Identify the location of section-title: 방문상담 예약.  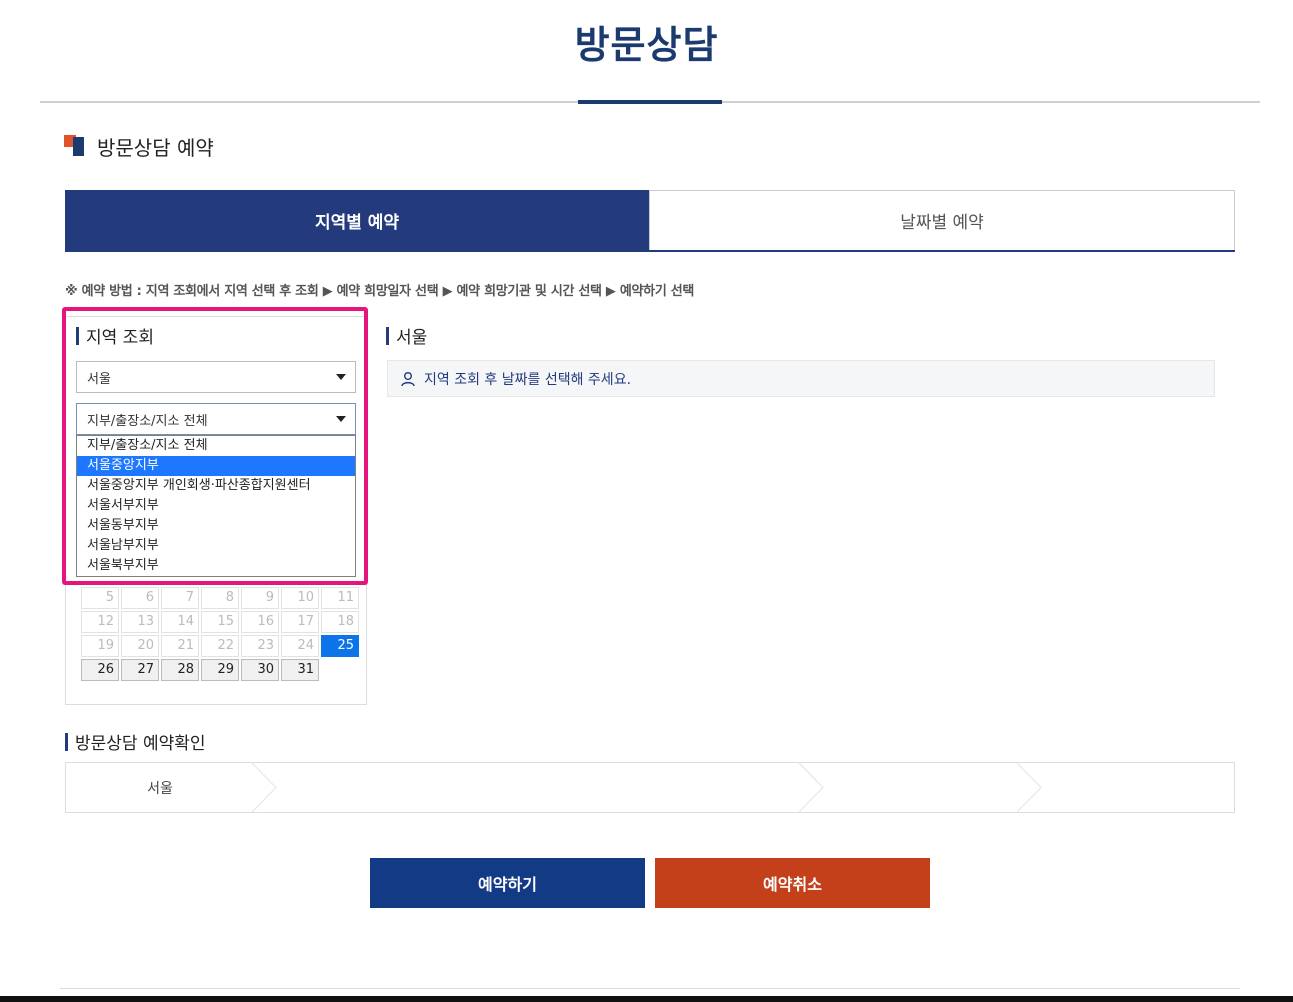
(155, 147).